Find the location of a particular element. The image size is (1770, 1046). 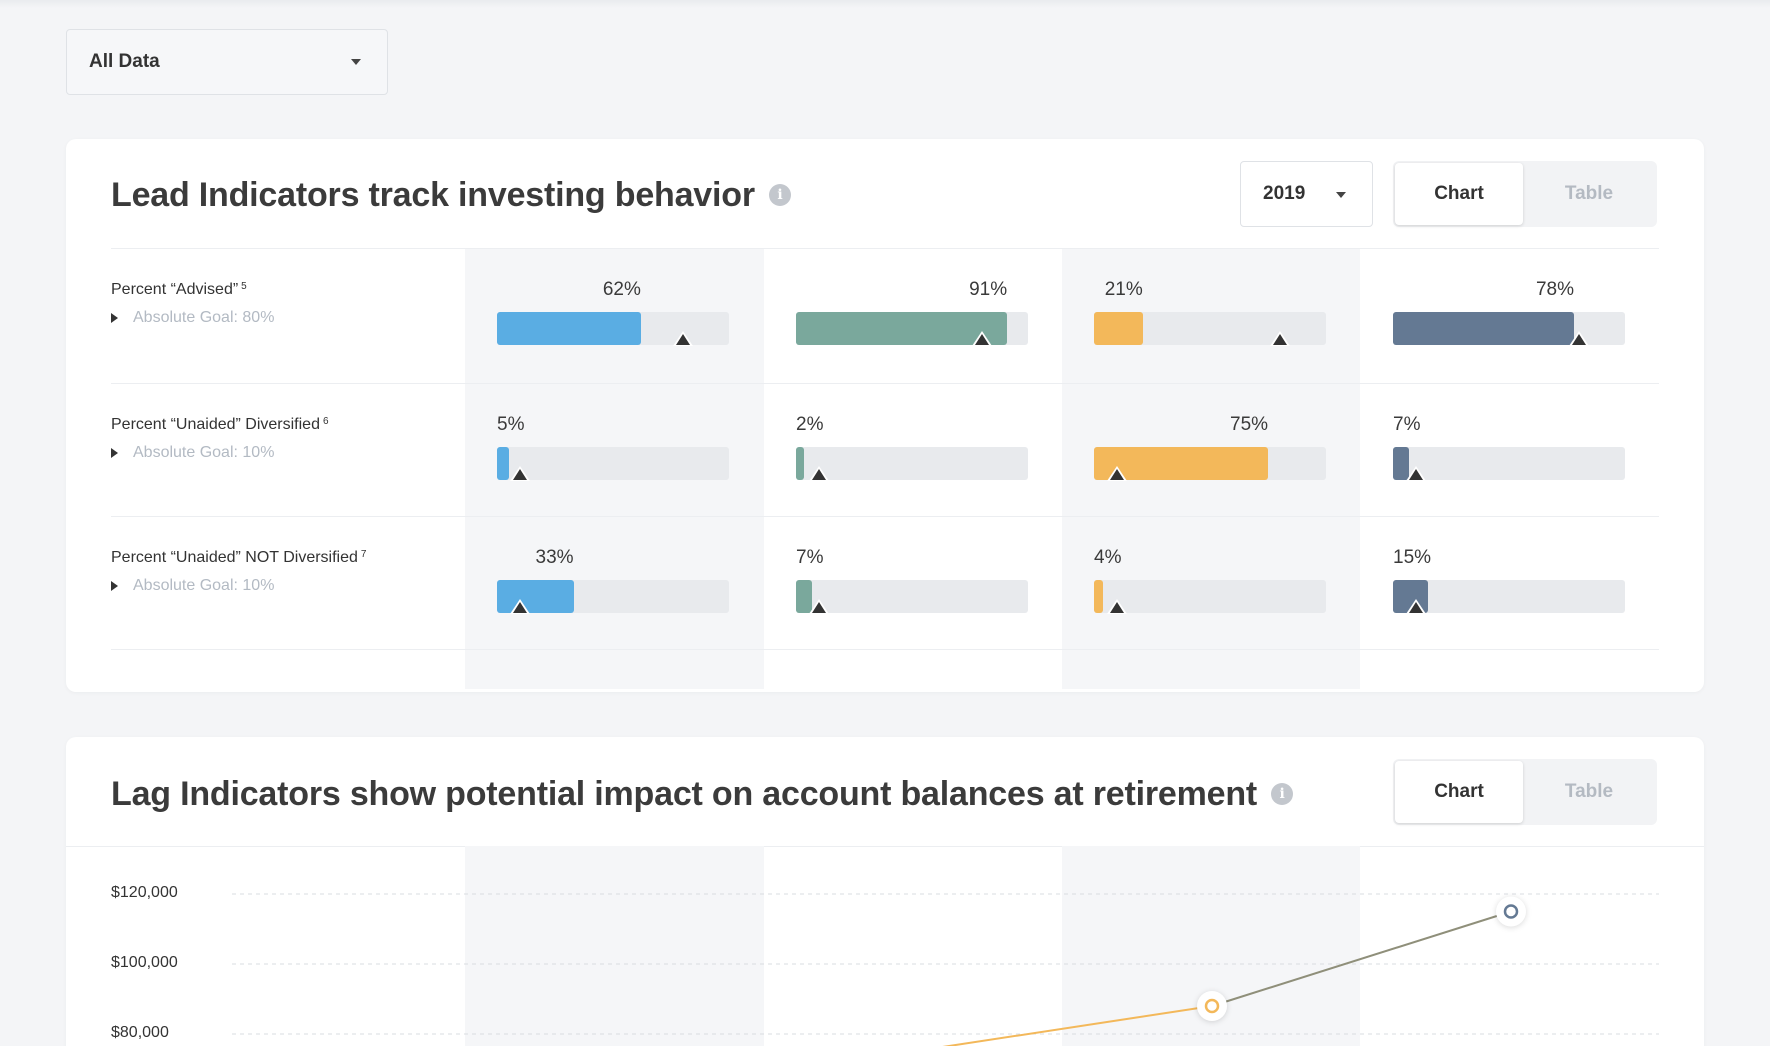

footnote-marker: 5 is located at coordinates (244, 286).